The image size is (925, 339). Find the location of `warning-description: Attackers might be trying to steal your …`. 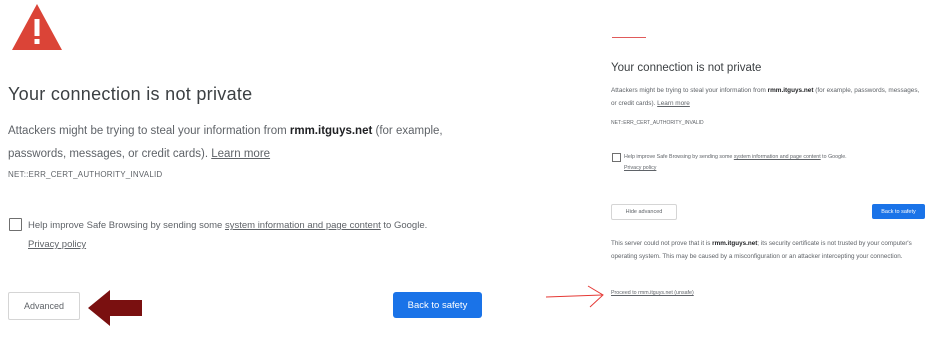

warning-description: Attackers might be trying to steal your … is located at coordinates (225, 142).